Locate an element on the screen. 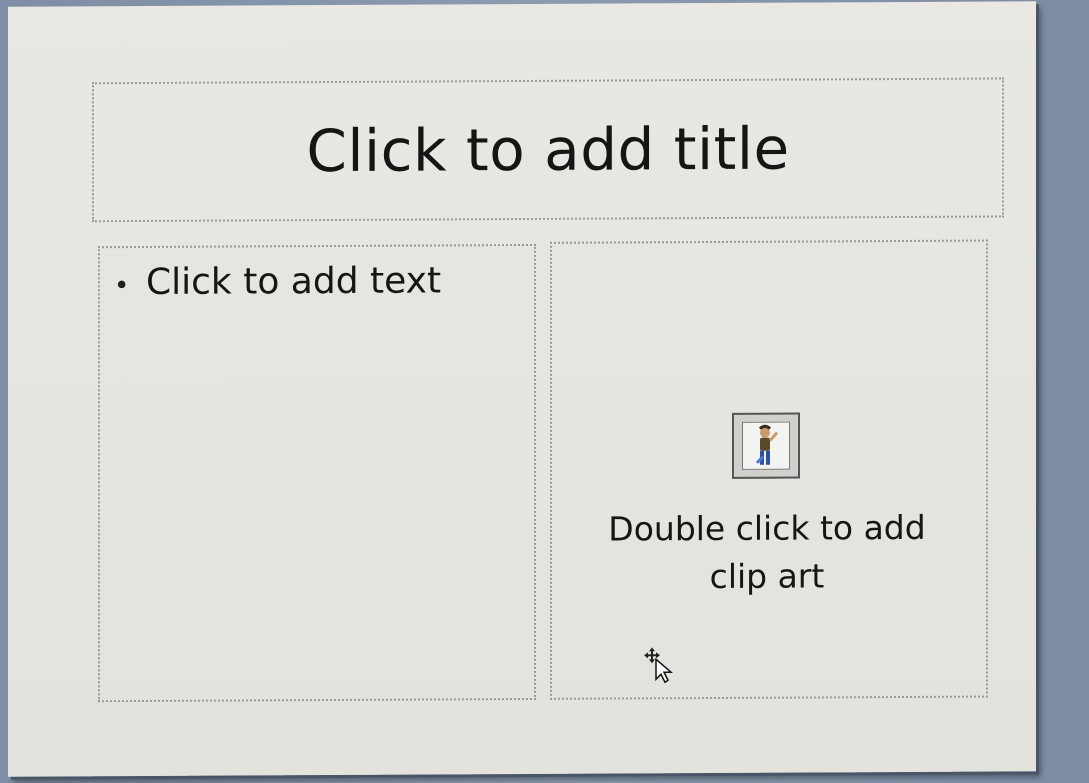 Image resolution: width=1089 pixels, height=783 pixels. clipart-placeholder-text: Double click to add clip art is located at coordinates (767, 553).